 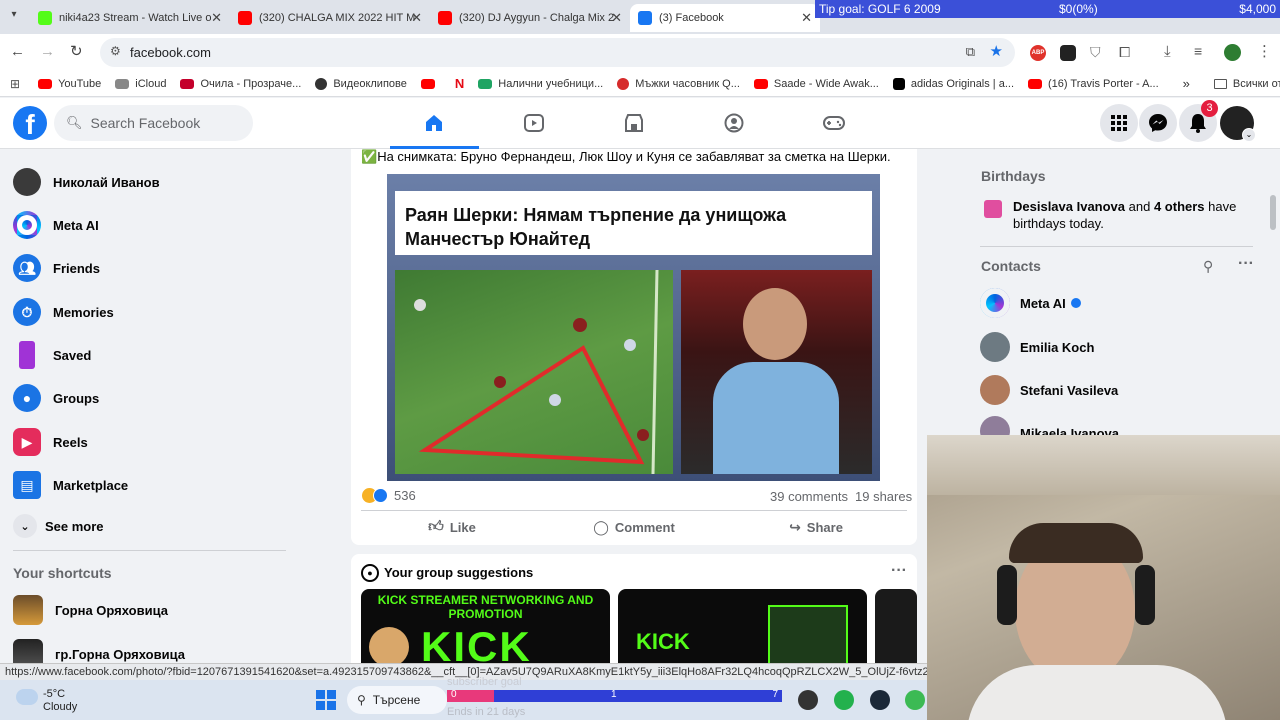 I want to click on install-app-icon: ⧉, so click(x=970, y=52).